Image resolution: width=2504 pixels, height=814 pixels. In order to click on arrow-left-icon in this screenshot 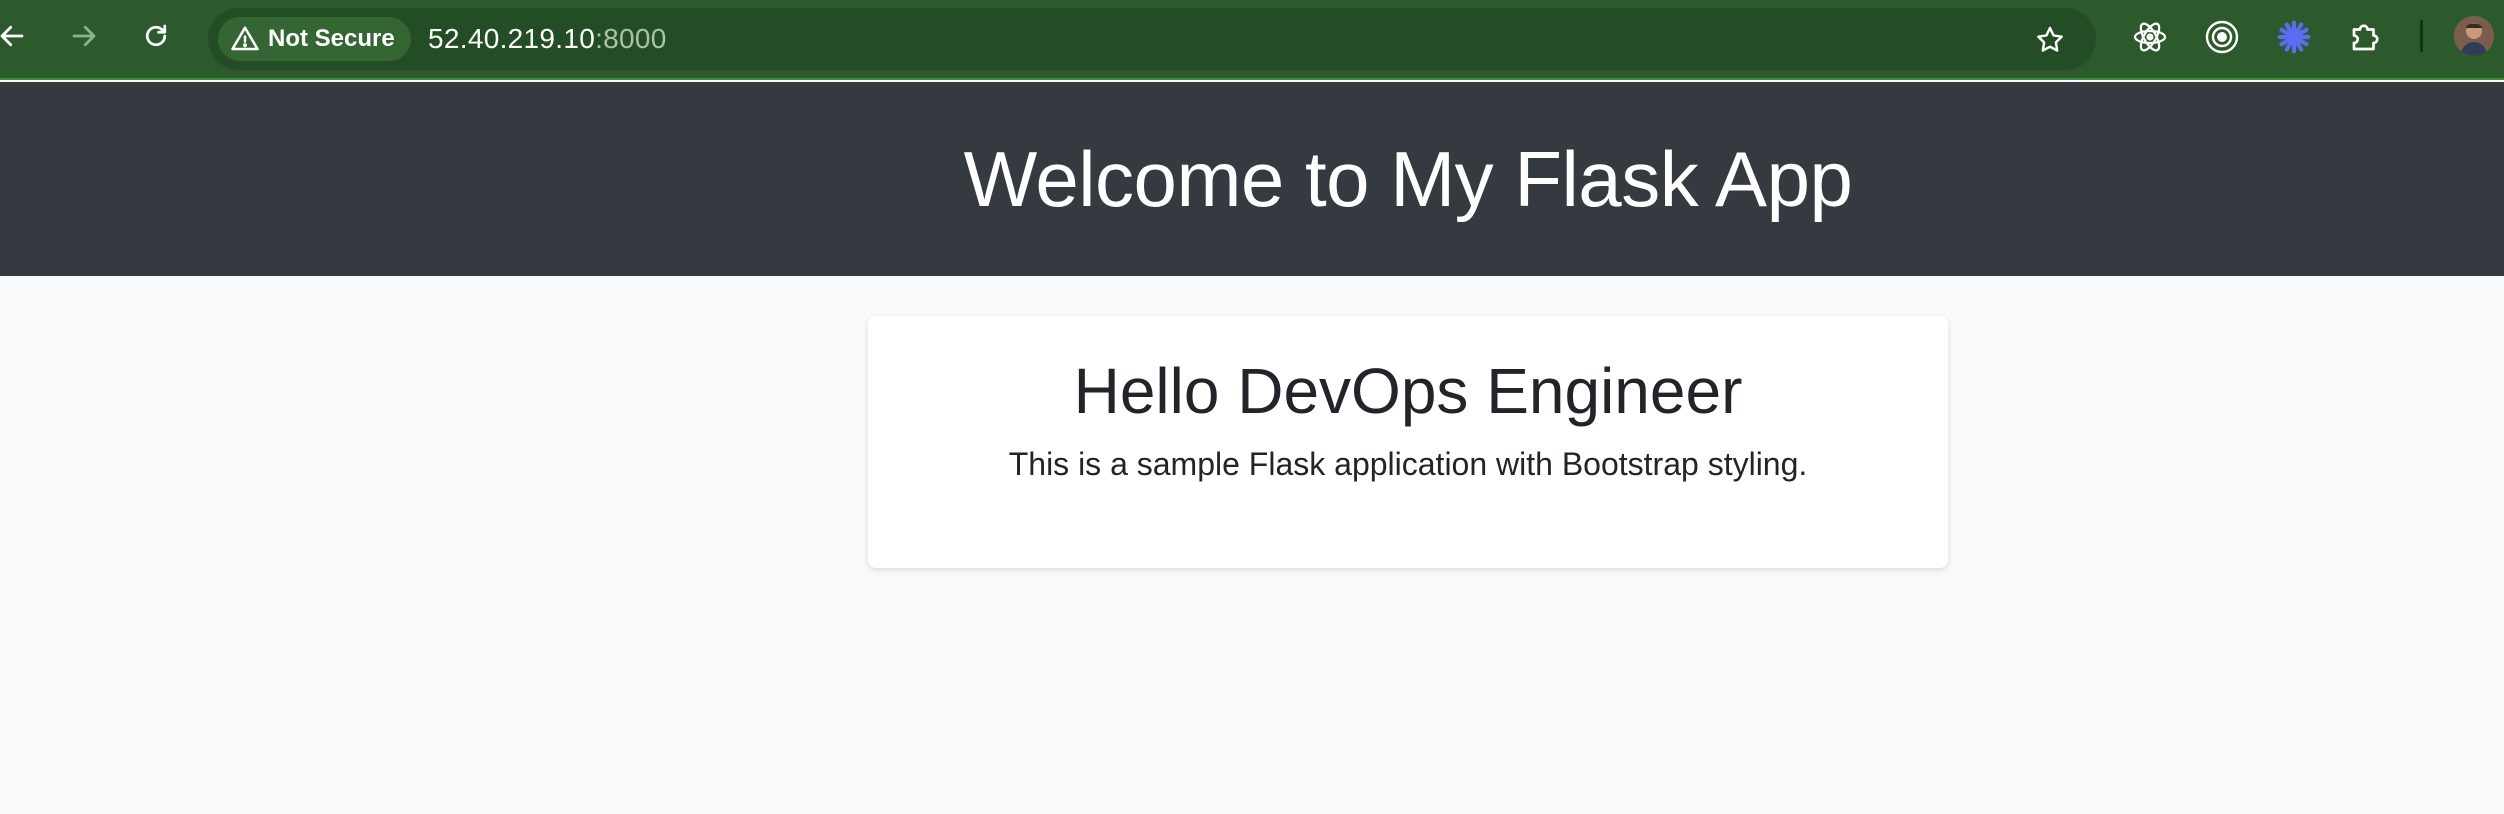, I will do `click(12, 36)`.